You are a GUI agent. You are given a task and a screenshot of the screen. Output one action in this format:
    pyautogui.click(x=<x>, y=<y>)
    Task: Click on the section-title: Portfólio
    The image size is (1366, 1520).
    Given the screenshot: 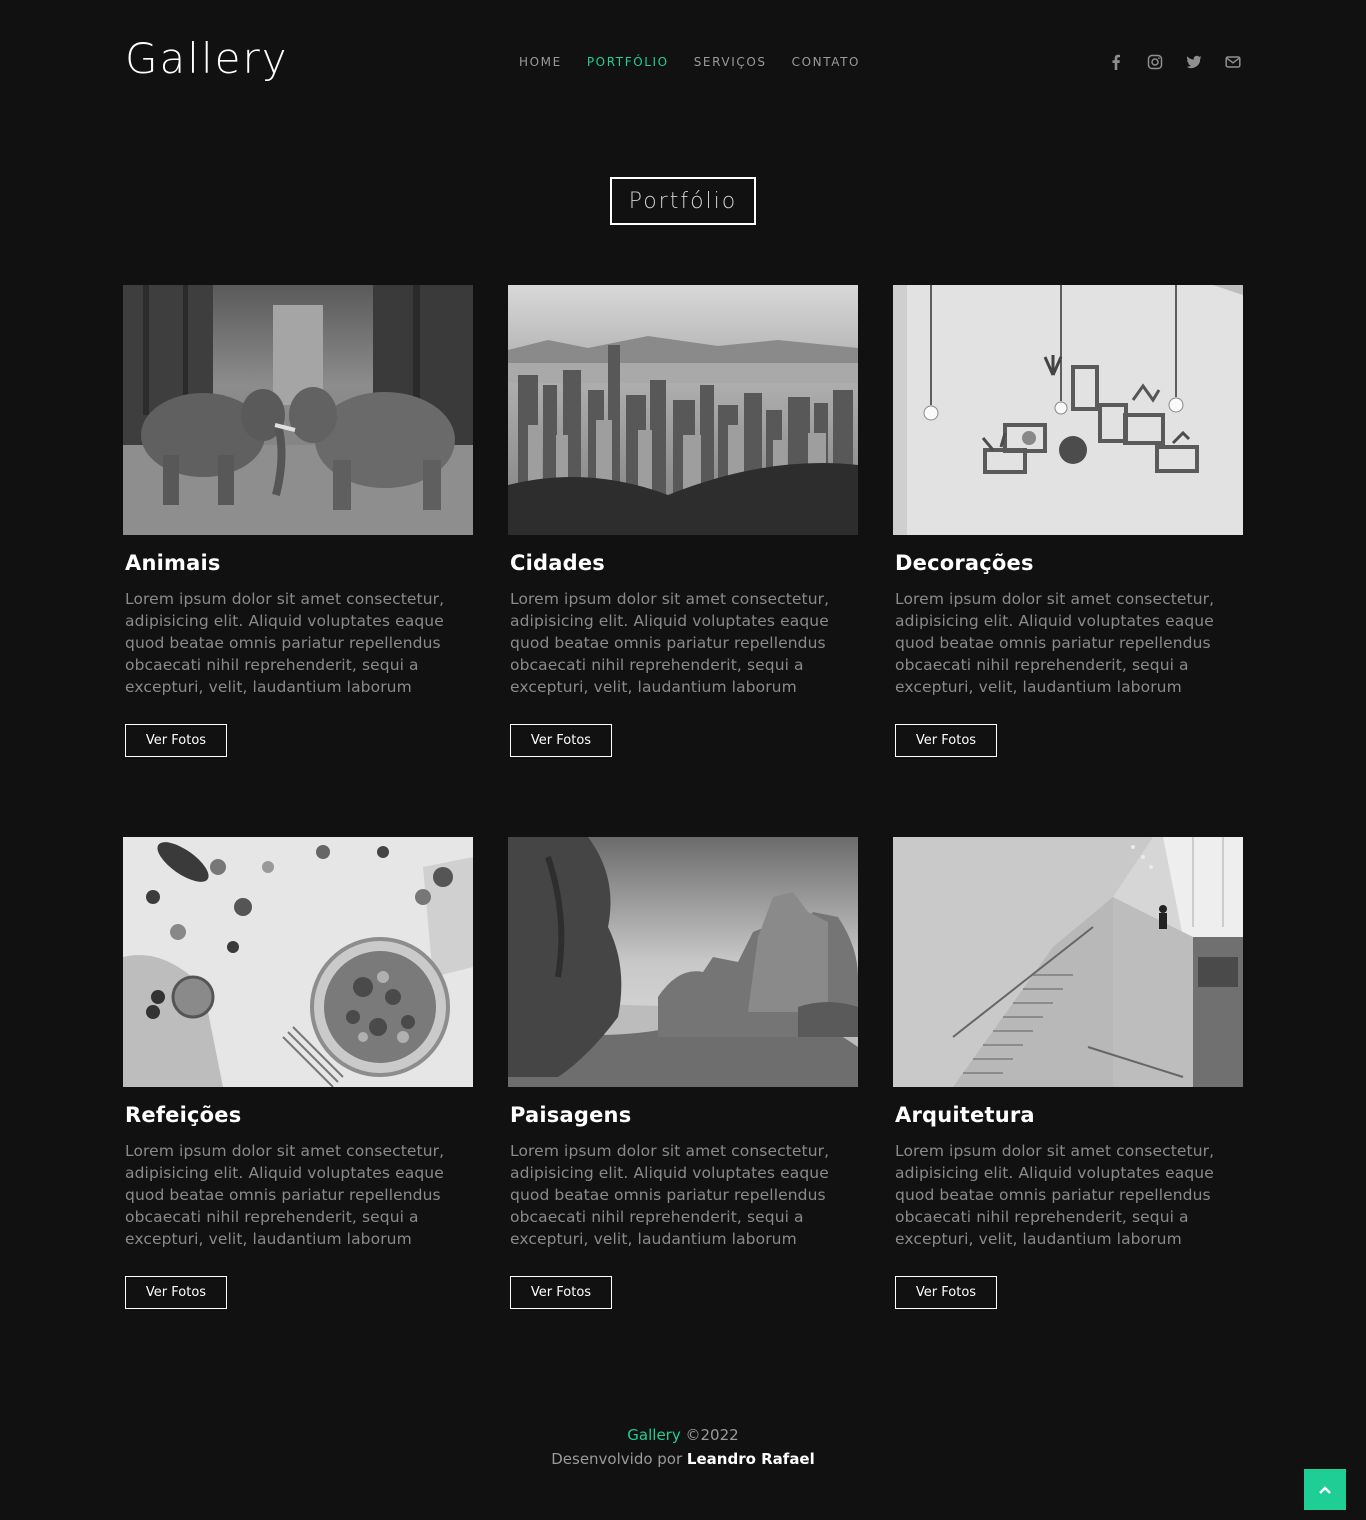 What is the action you would take?
    pyautogui.click(x=683, y=201)
    